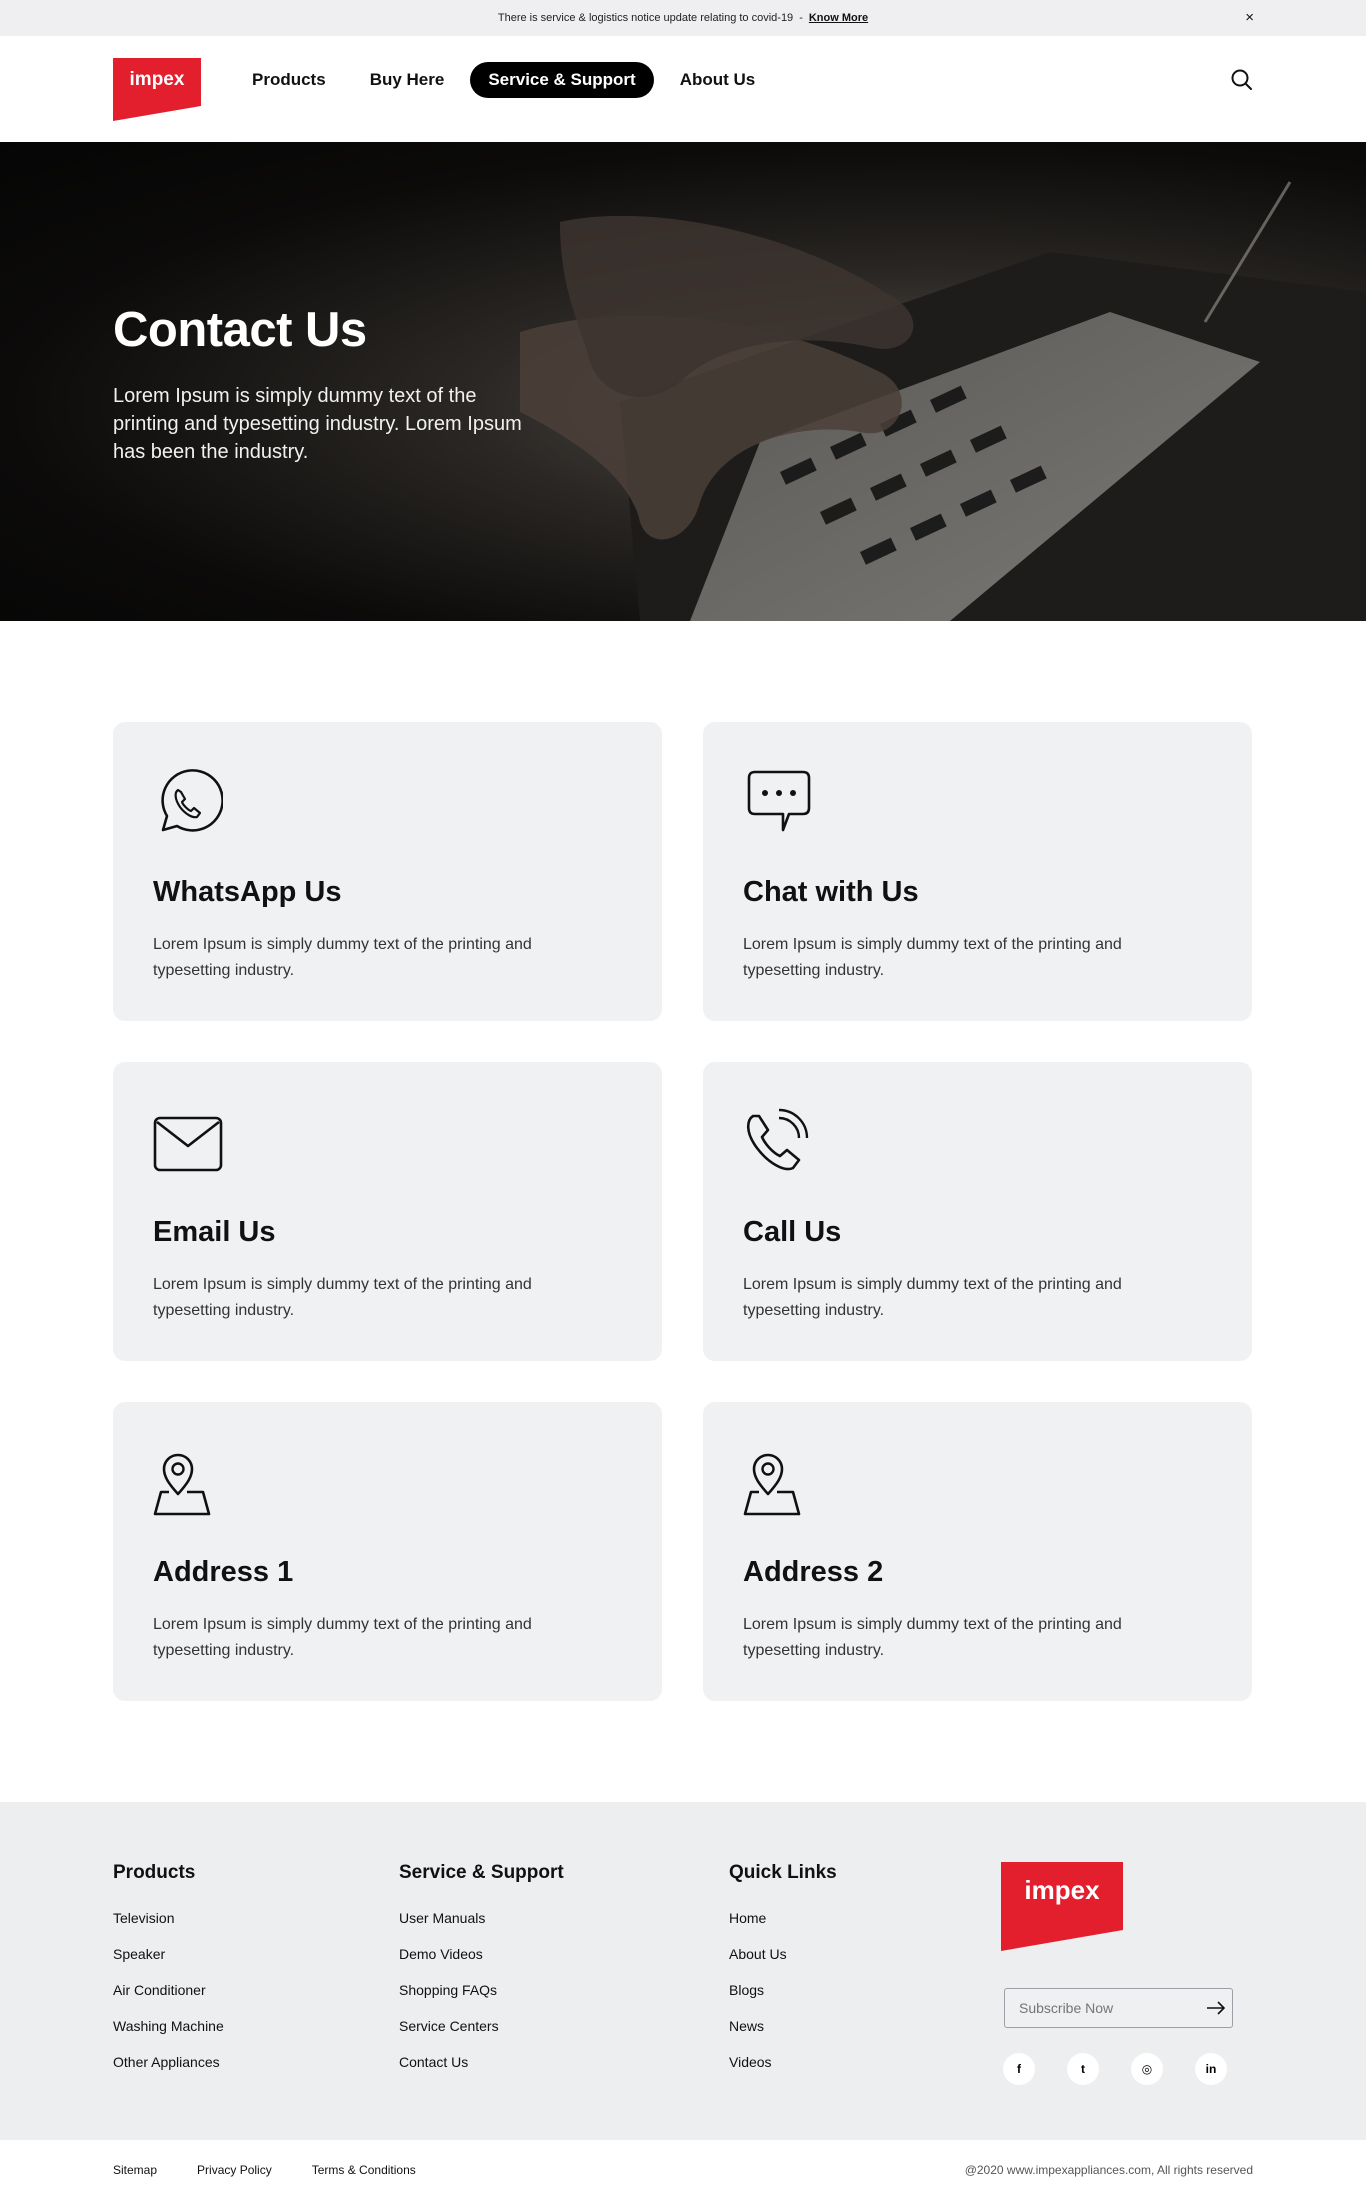 Image resolution: width=1366 pixels, height=2201 pixels. I want to click on social-links: f t ◎ in, so click(1115, 2069).